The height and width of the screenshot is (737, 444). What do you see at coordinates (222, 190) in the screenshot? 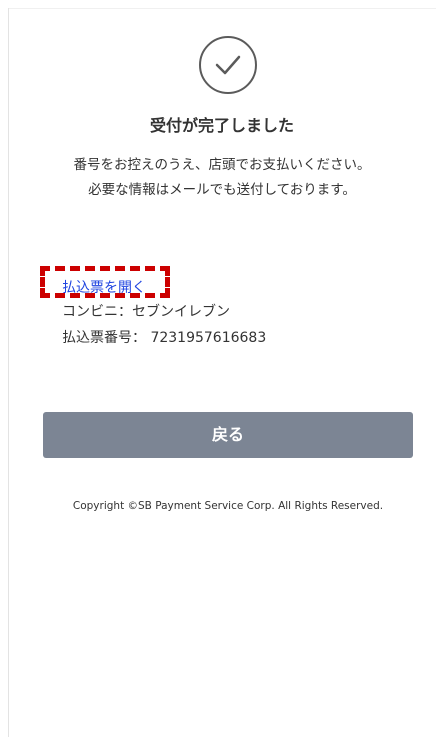
I see `message-line-2: 必要な情報はメールでも送付しております。` at bounding box center [222, 190].